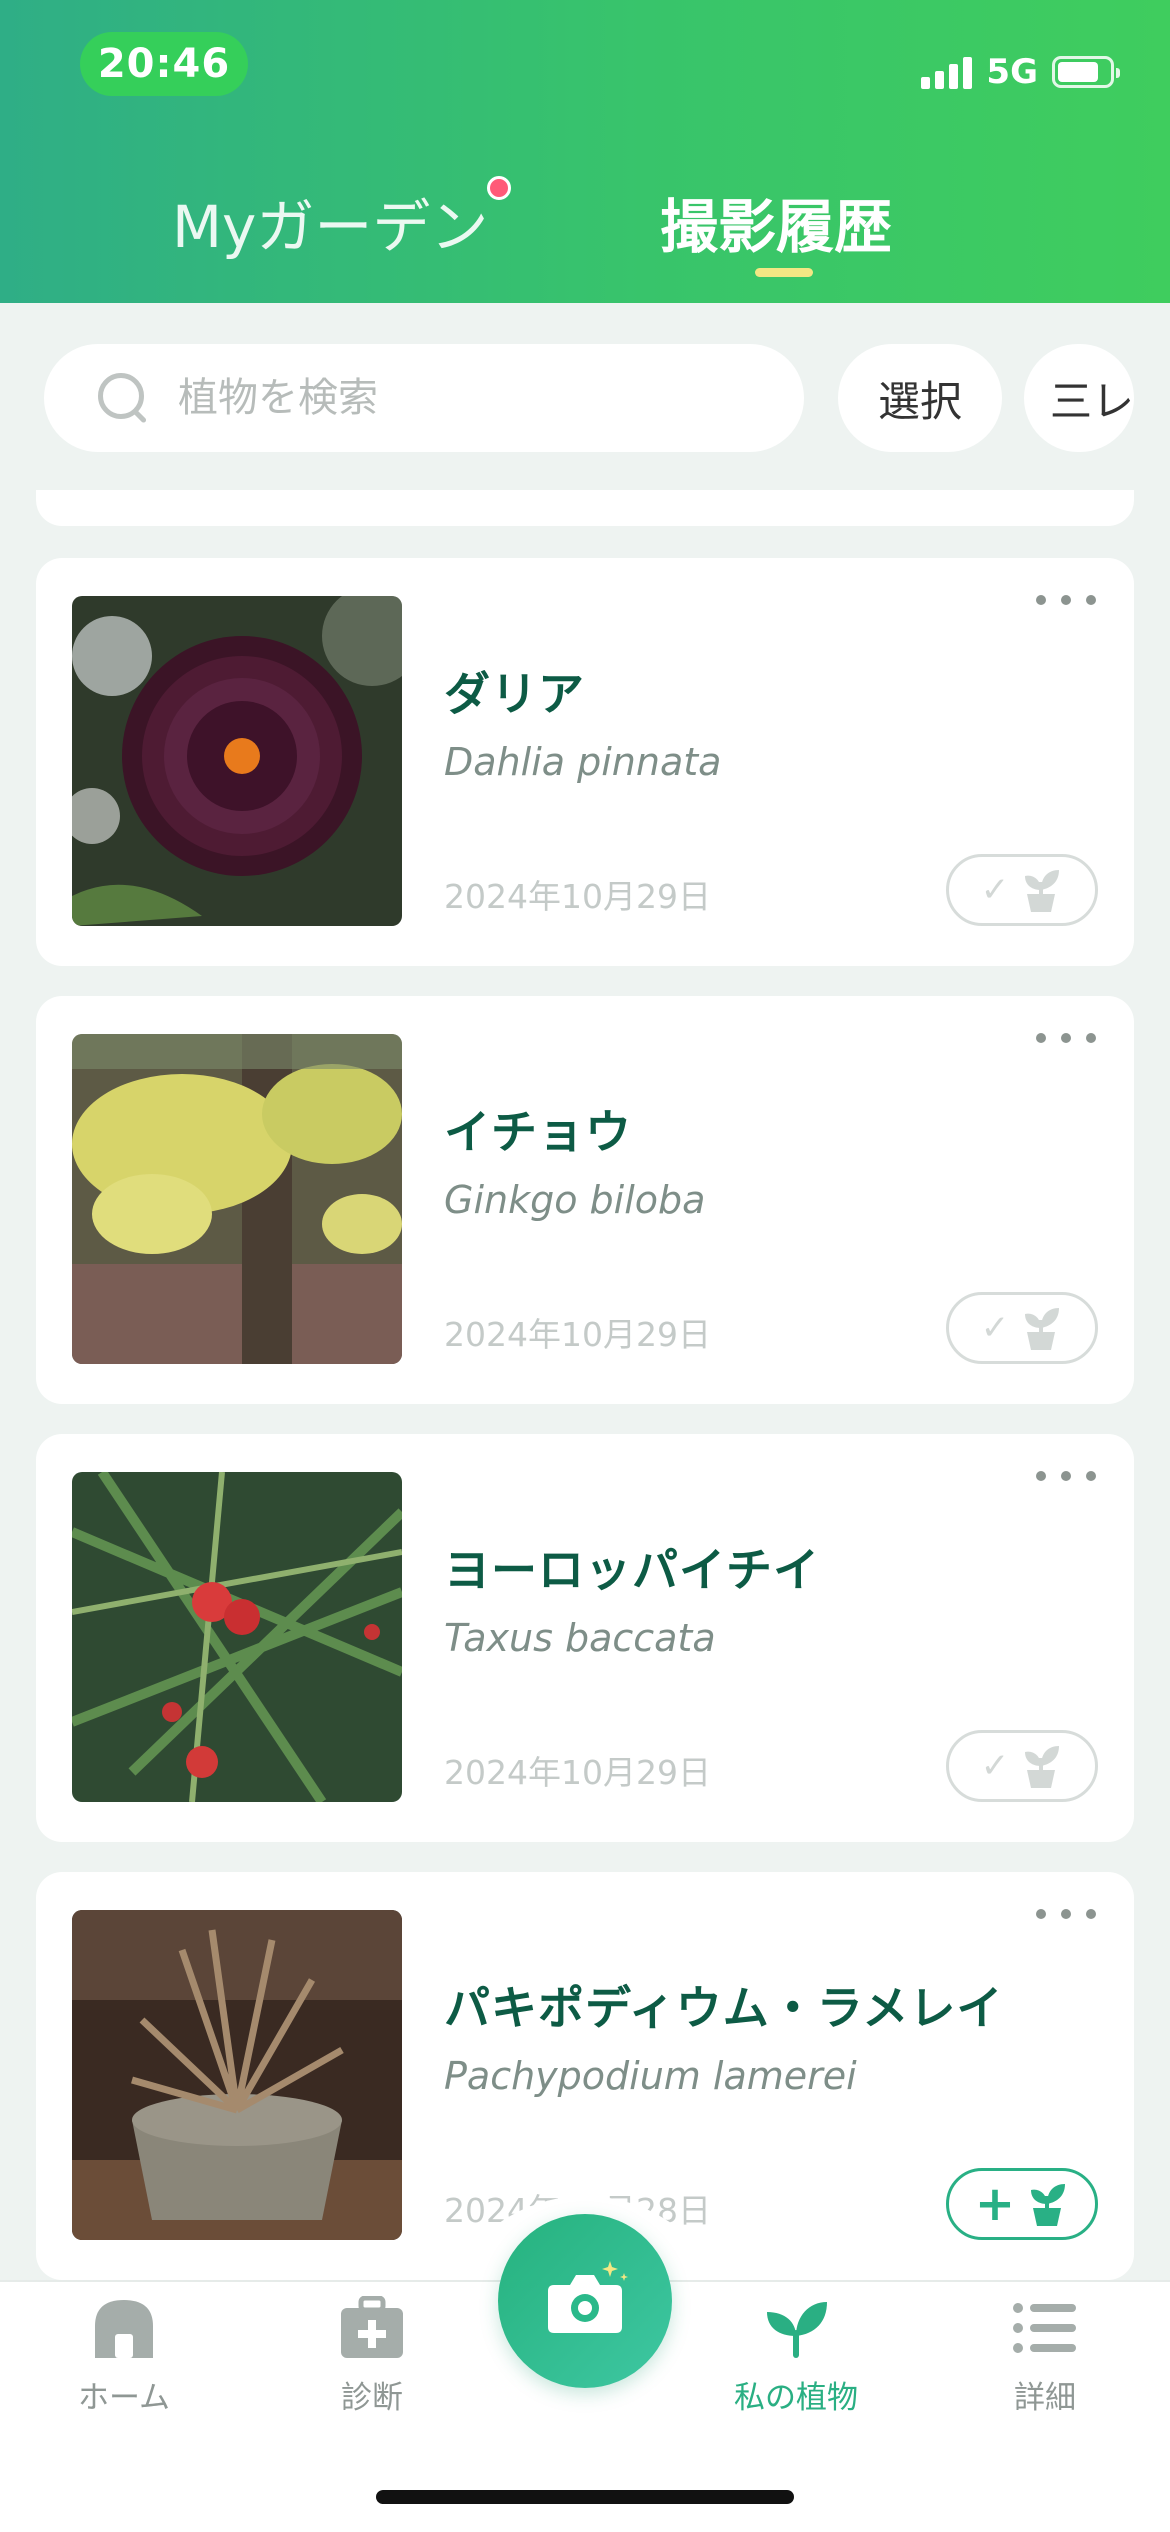  Describe the element at coordinates (1022, 2204) in the screenshot. I see `add-to-garden-button: +` at that location.